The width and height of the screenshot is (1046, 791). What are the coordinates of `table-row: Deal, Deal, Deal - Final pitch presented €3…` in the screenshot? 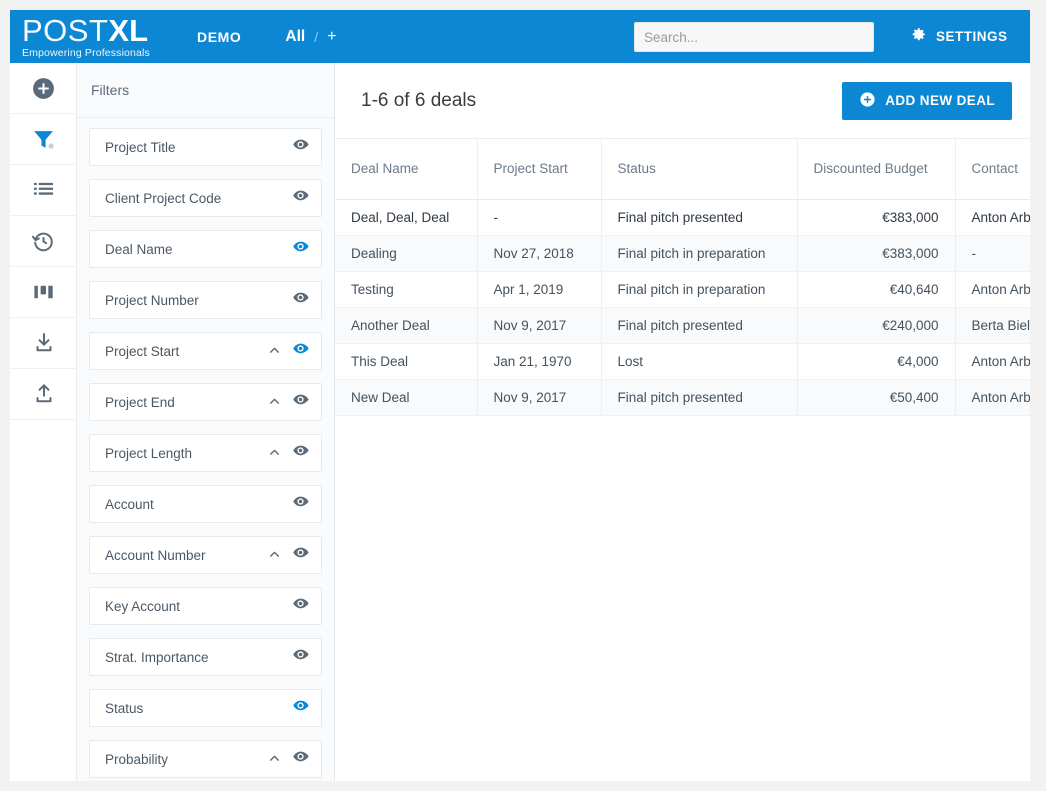 It's located at (682, 217).